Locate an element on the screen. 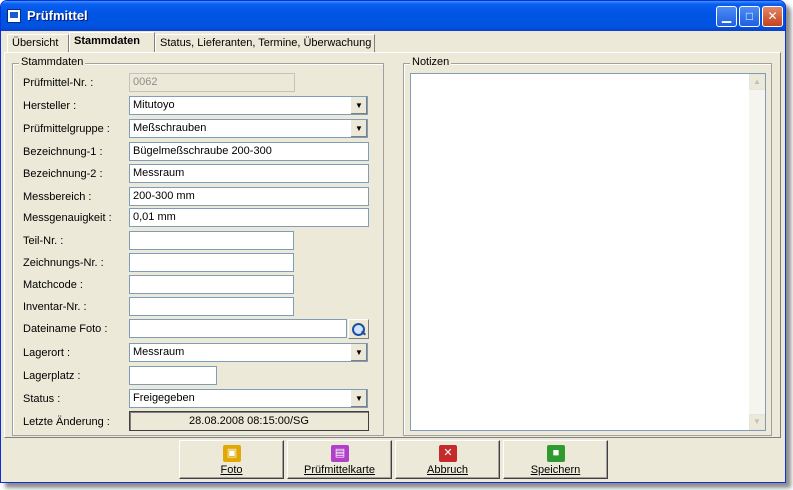  scroll-up-icon: ▲ is located at coordinates (757, 82).